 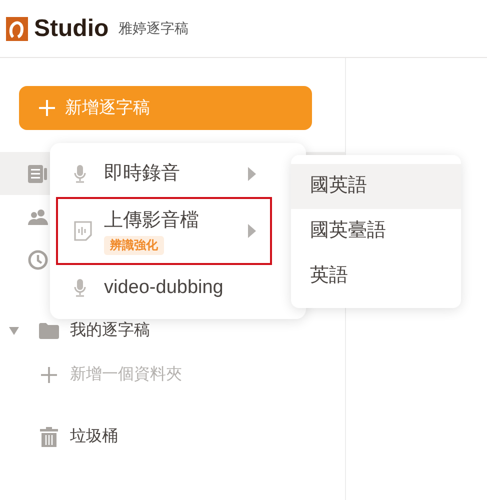 I want to click on enhanced-badge: 辨識強化, so click(x=134, y=245).